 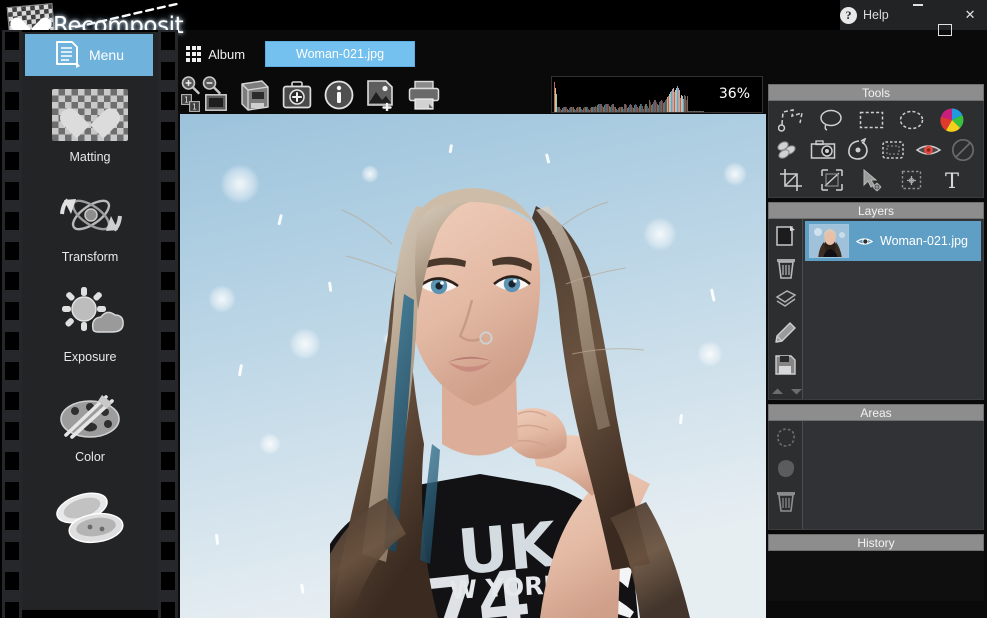 I want to click on areas-panel-title: Areas, so click(x=876, y=412).